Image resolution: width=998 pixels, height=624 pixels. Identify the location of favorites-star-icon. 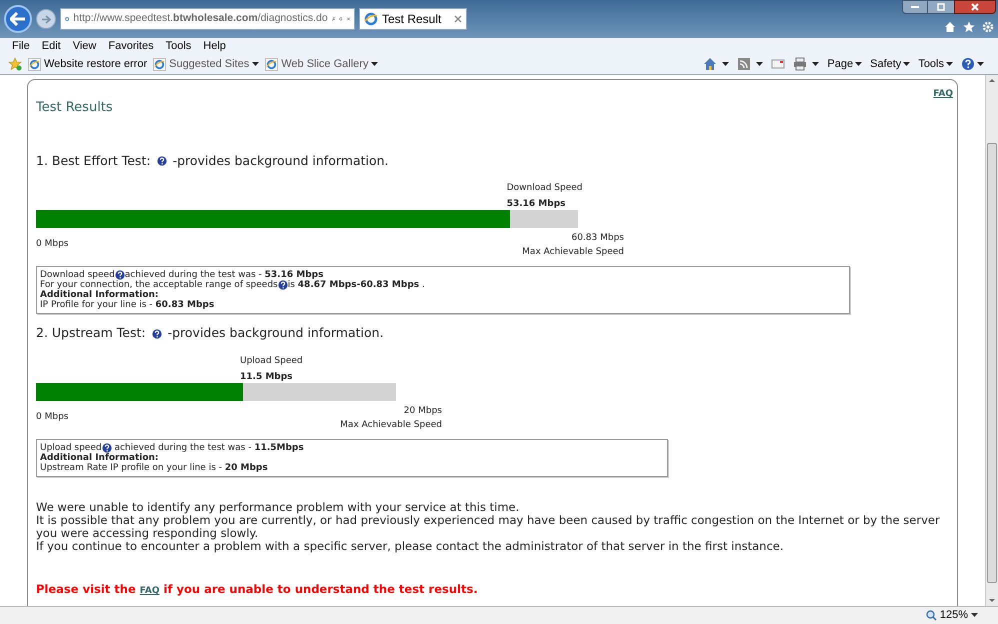
(15, 64).